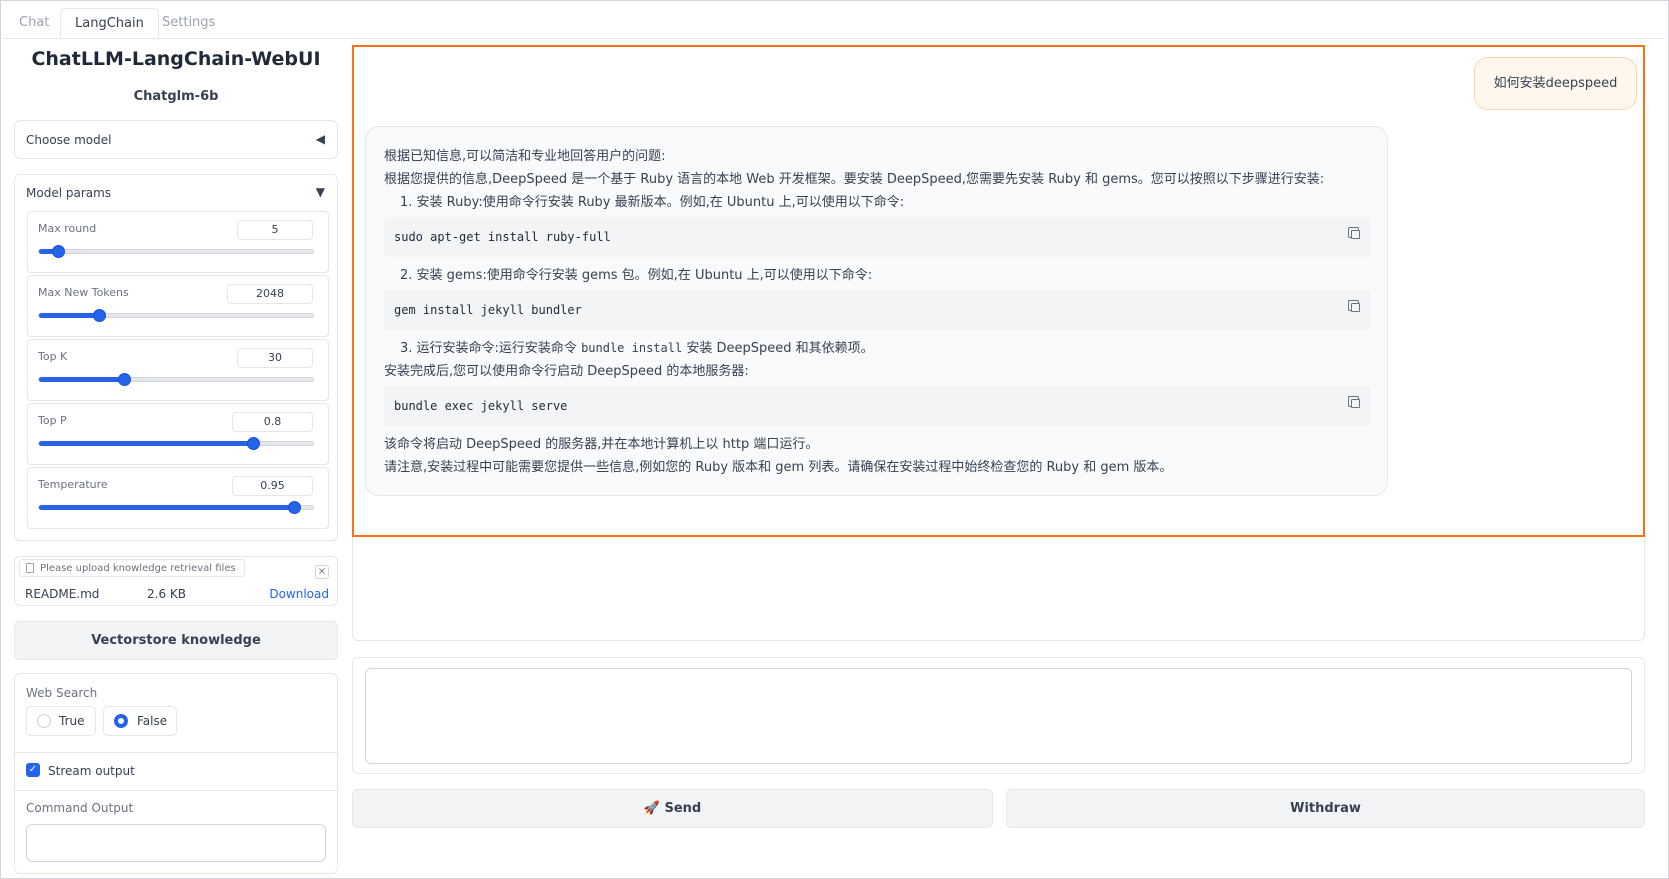  I want to click on param-value-input: 5, so click(275, 230).